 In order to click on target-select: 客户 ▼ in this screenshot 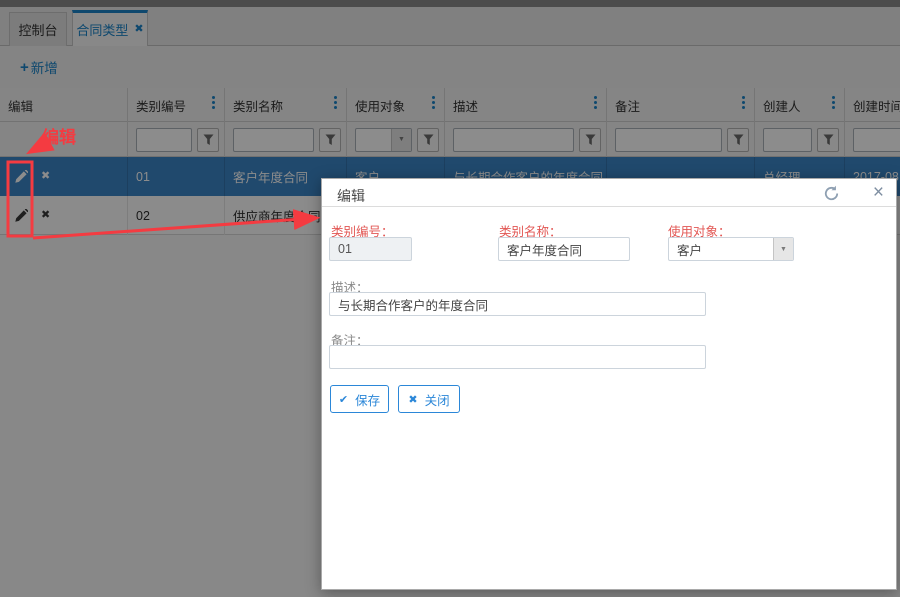, I will do `click(731, 249)`.